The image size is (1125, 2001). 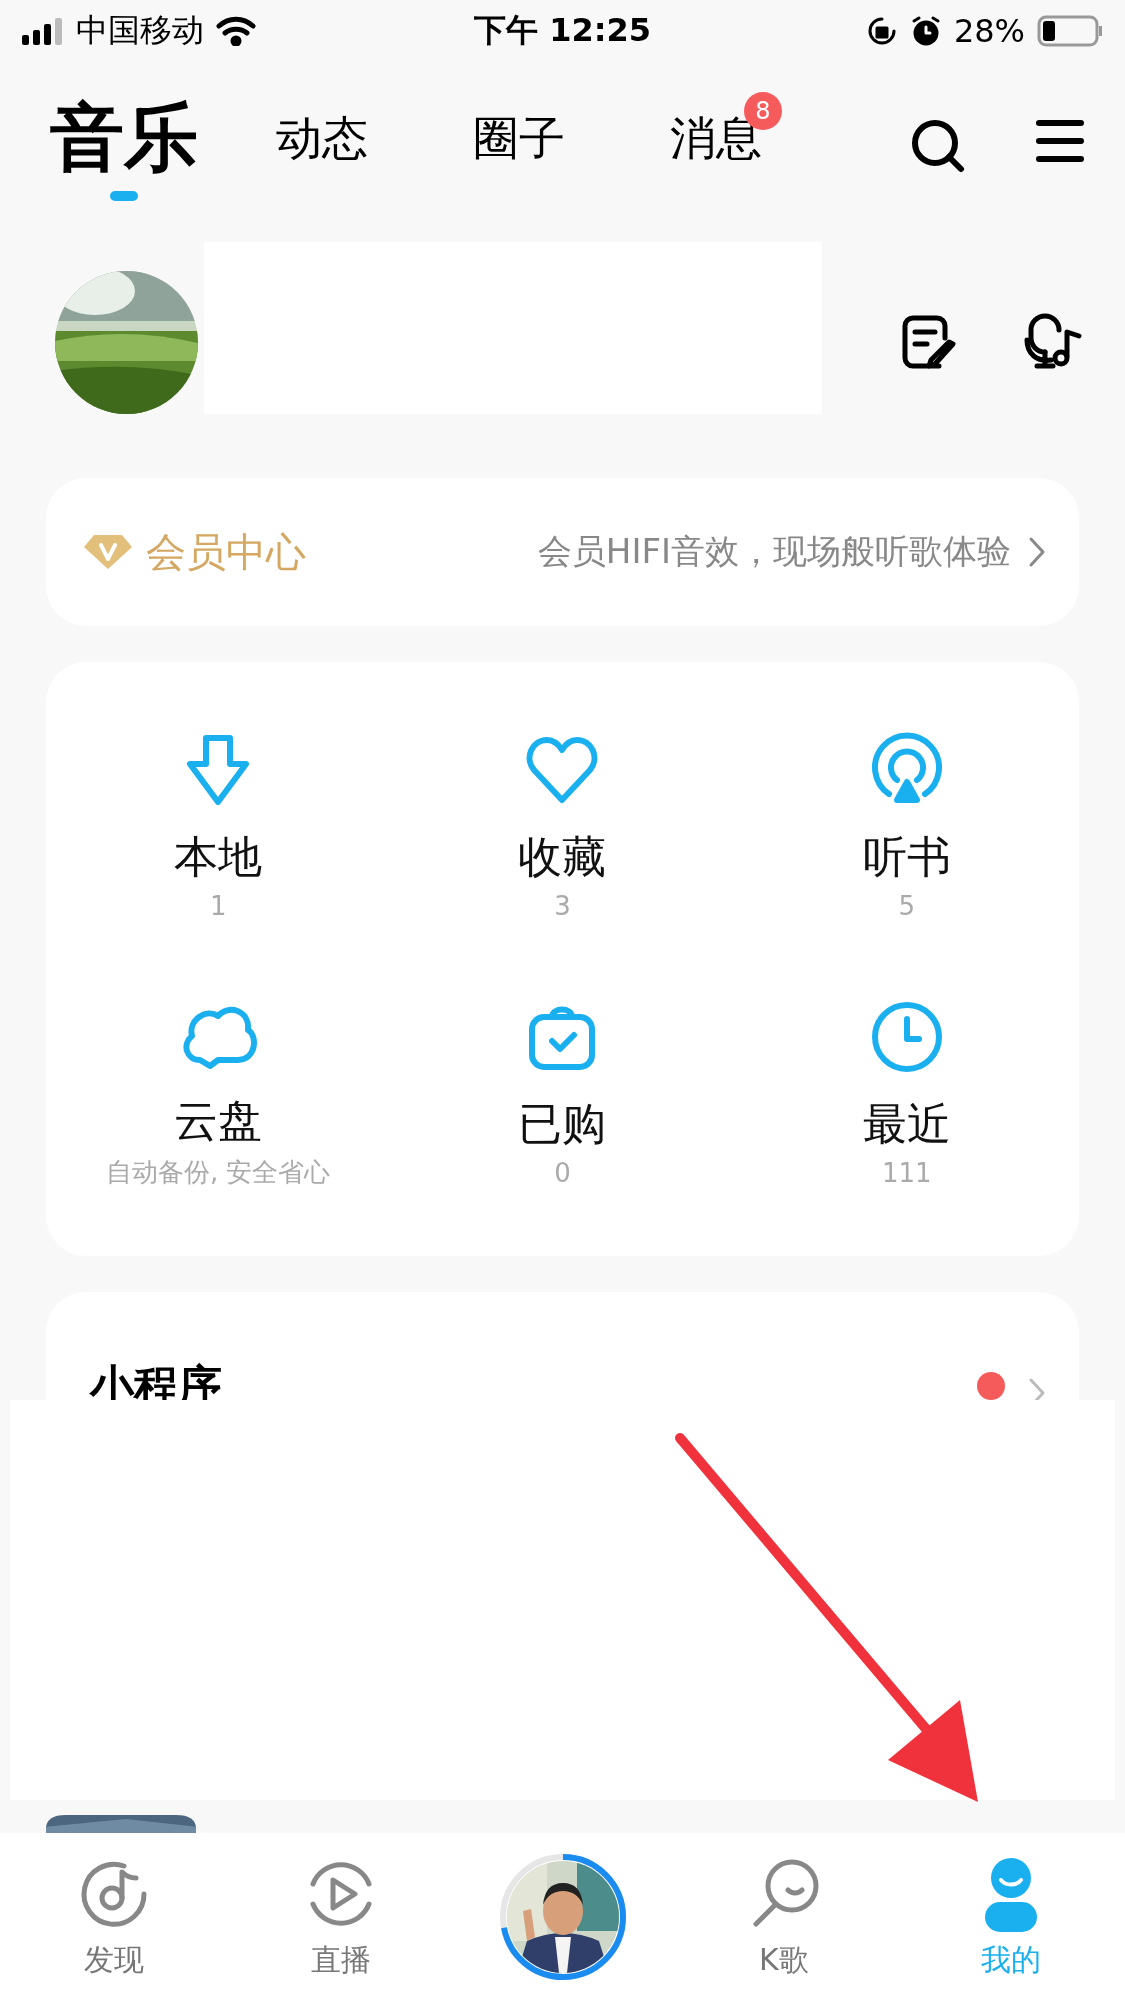 What do you see at coordinates (562, 1124) in the screenshot?
I see `shortcut-label: 已购` at bounding box center [562, 1124].